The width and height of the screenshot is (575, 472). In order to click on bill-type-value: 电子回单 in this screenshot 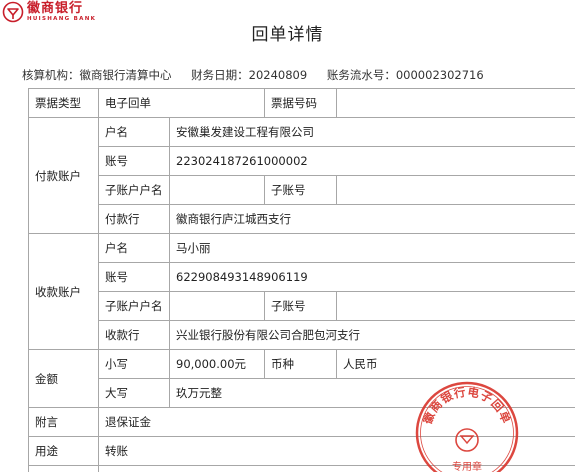, I will do `click(181, 103)`.